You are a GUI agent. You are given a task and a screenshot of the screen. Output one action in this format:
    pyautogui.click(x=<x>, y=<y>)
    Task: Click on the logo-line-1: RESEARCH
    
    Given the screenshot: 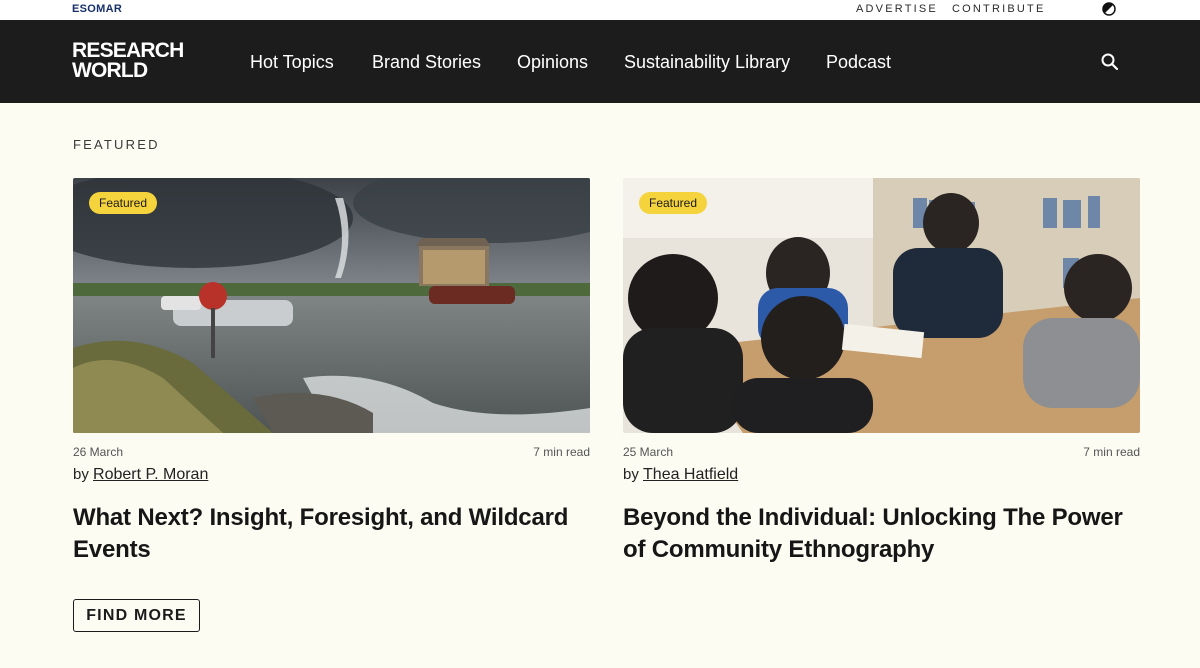 What is the action you would take?
    pyautogui.click(x=128, y=50)
    